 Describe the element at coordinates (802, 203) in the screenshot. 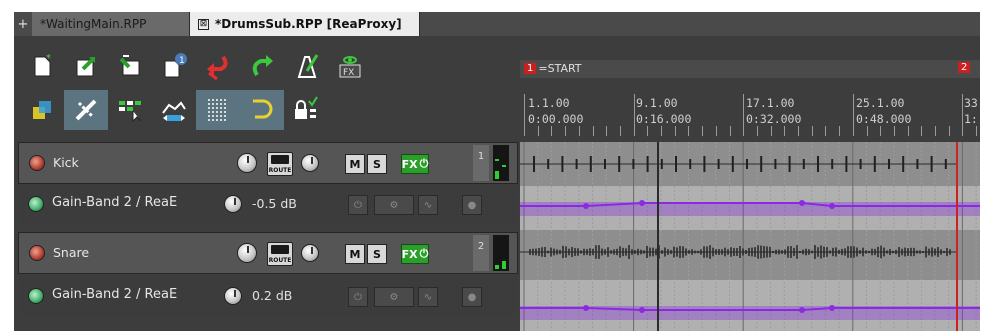

I see `kick-envelope-point` at that location.